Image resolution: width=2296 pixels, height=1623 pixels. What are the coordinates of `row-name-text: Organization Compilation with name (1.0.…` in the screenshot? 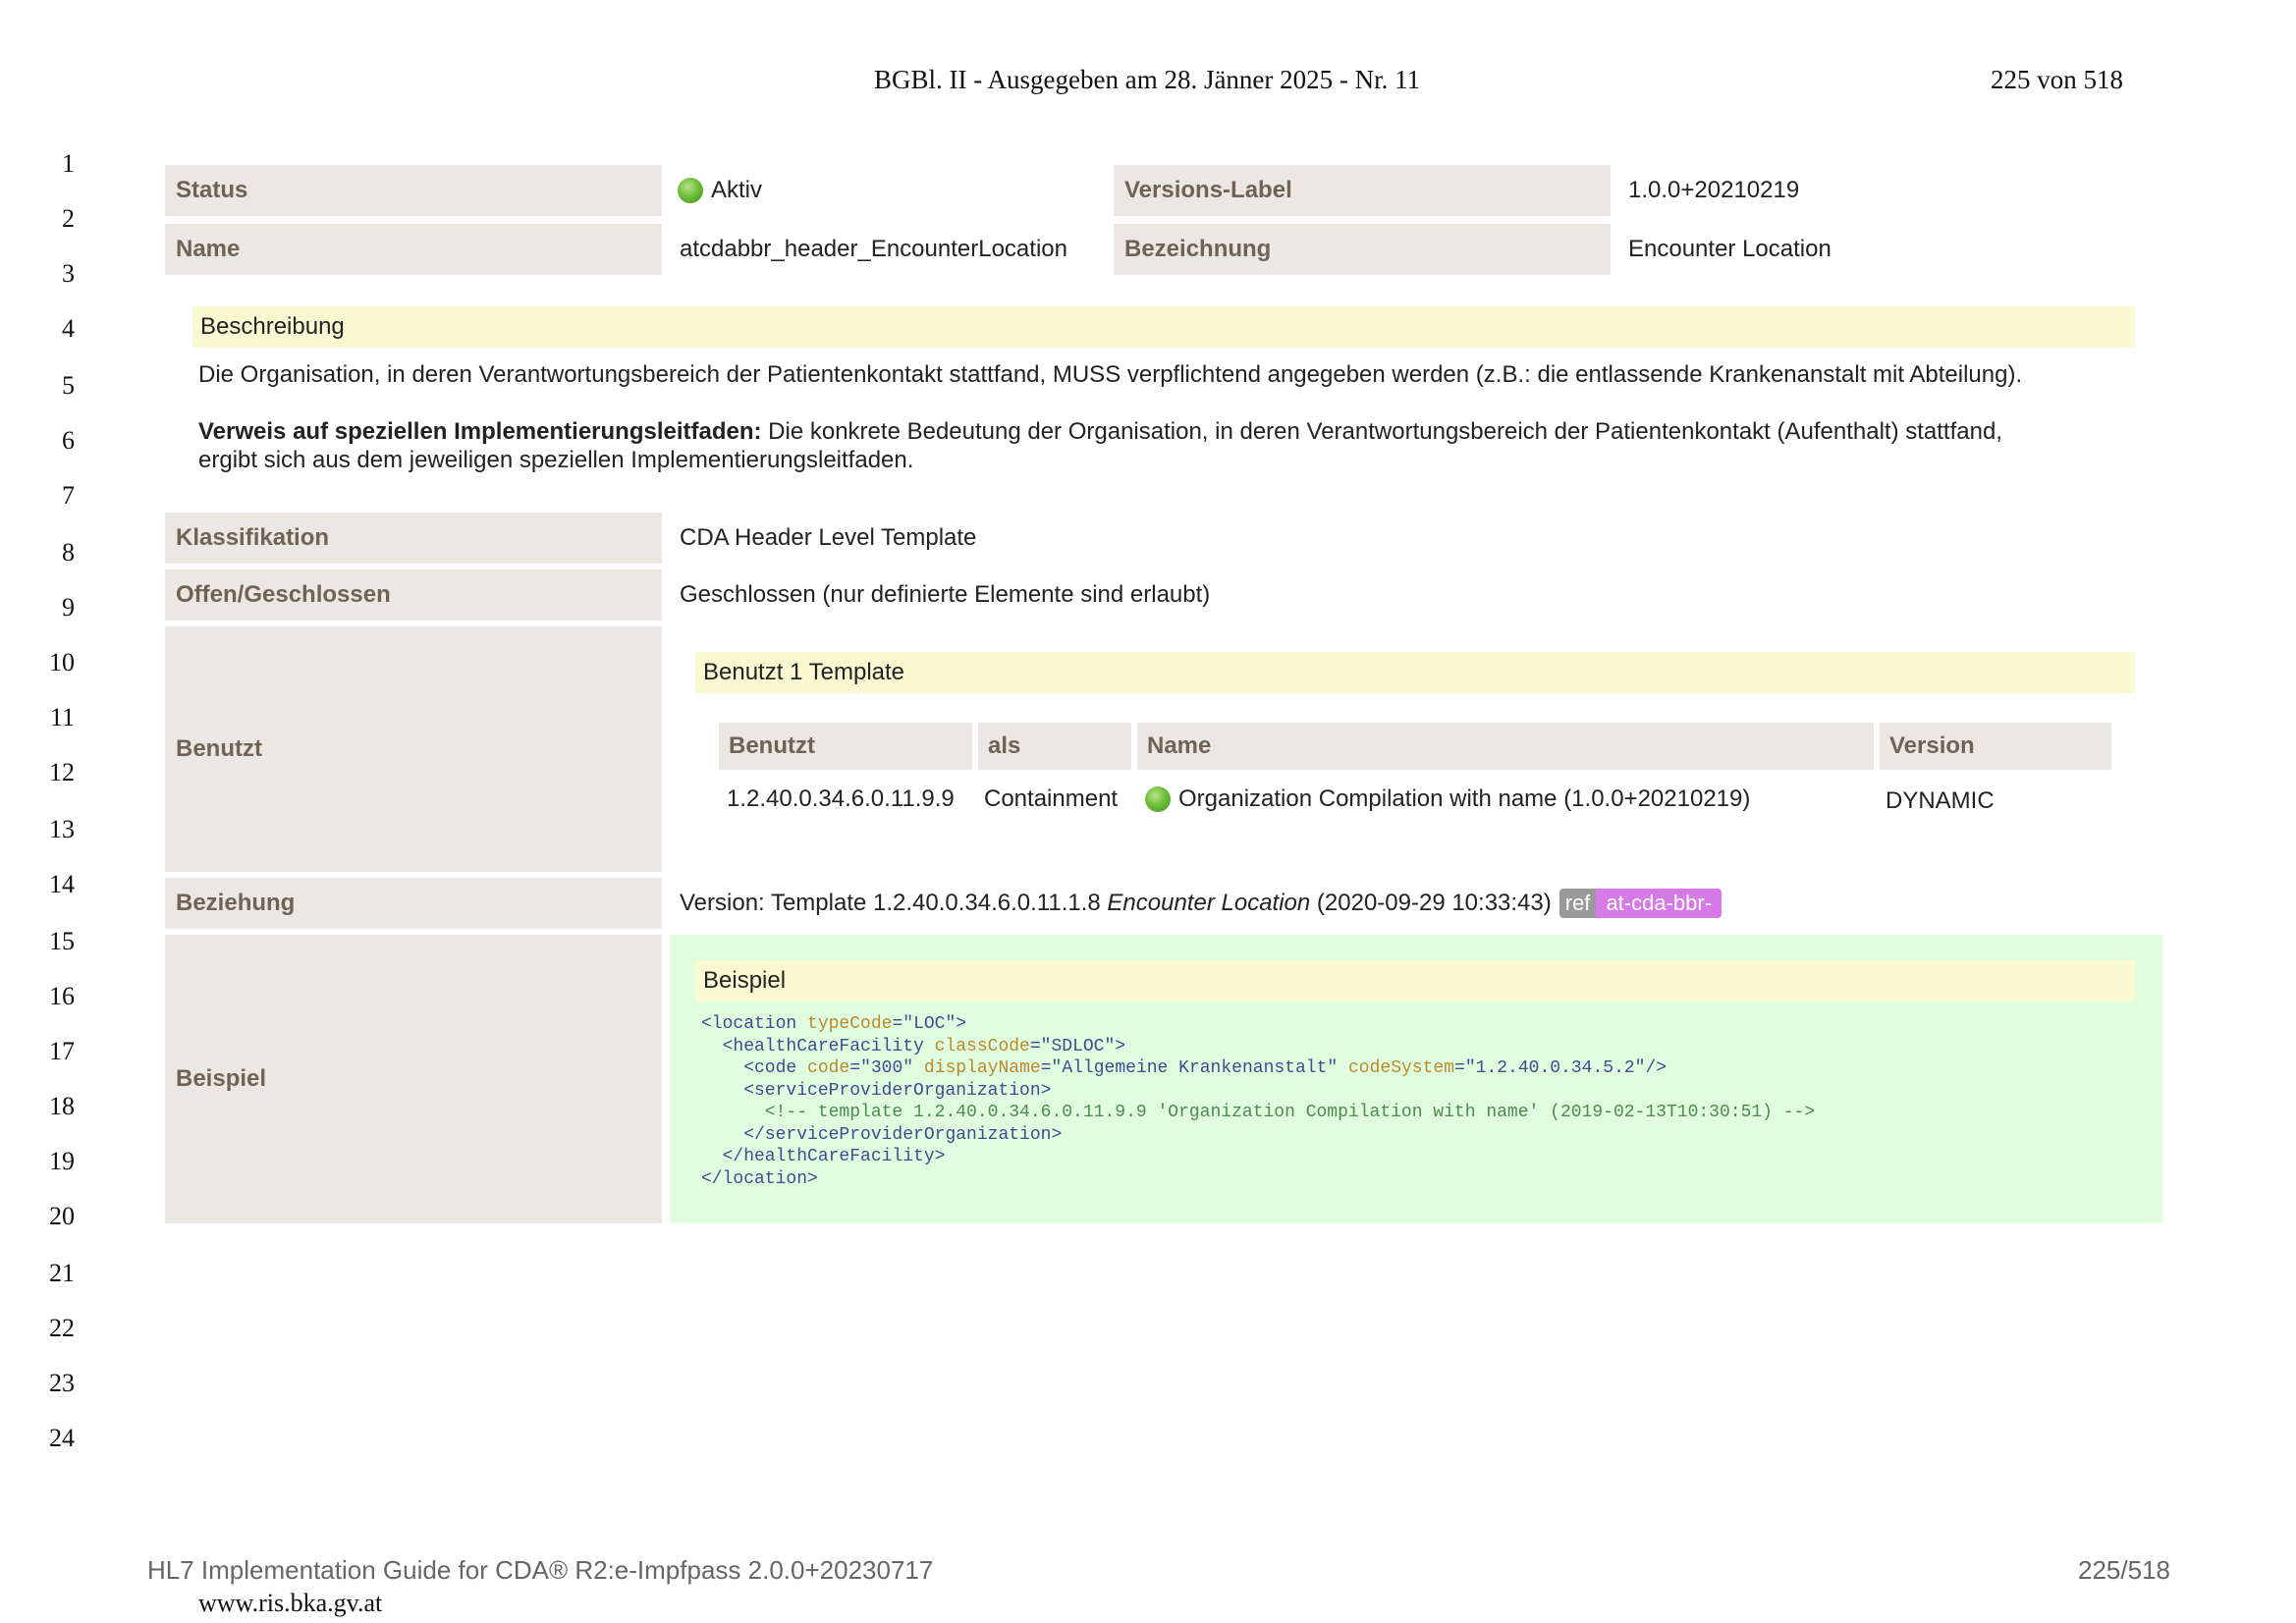 It's located at (1464, 798).